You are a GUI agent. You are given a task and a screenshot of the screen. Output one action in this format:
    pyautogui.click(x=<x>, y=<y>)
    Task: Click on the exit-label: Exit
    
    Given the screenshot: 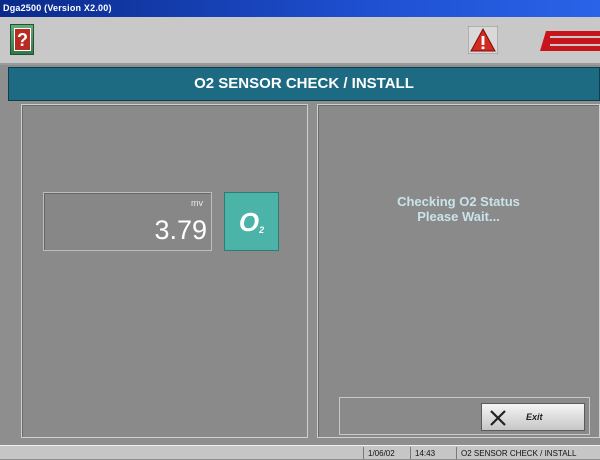 What is the action you would take?
    pyautogui.click(x=534, y=417)
    